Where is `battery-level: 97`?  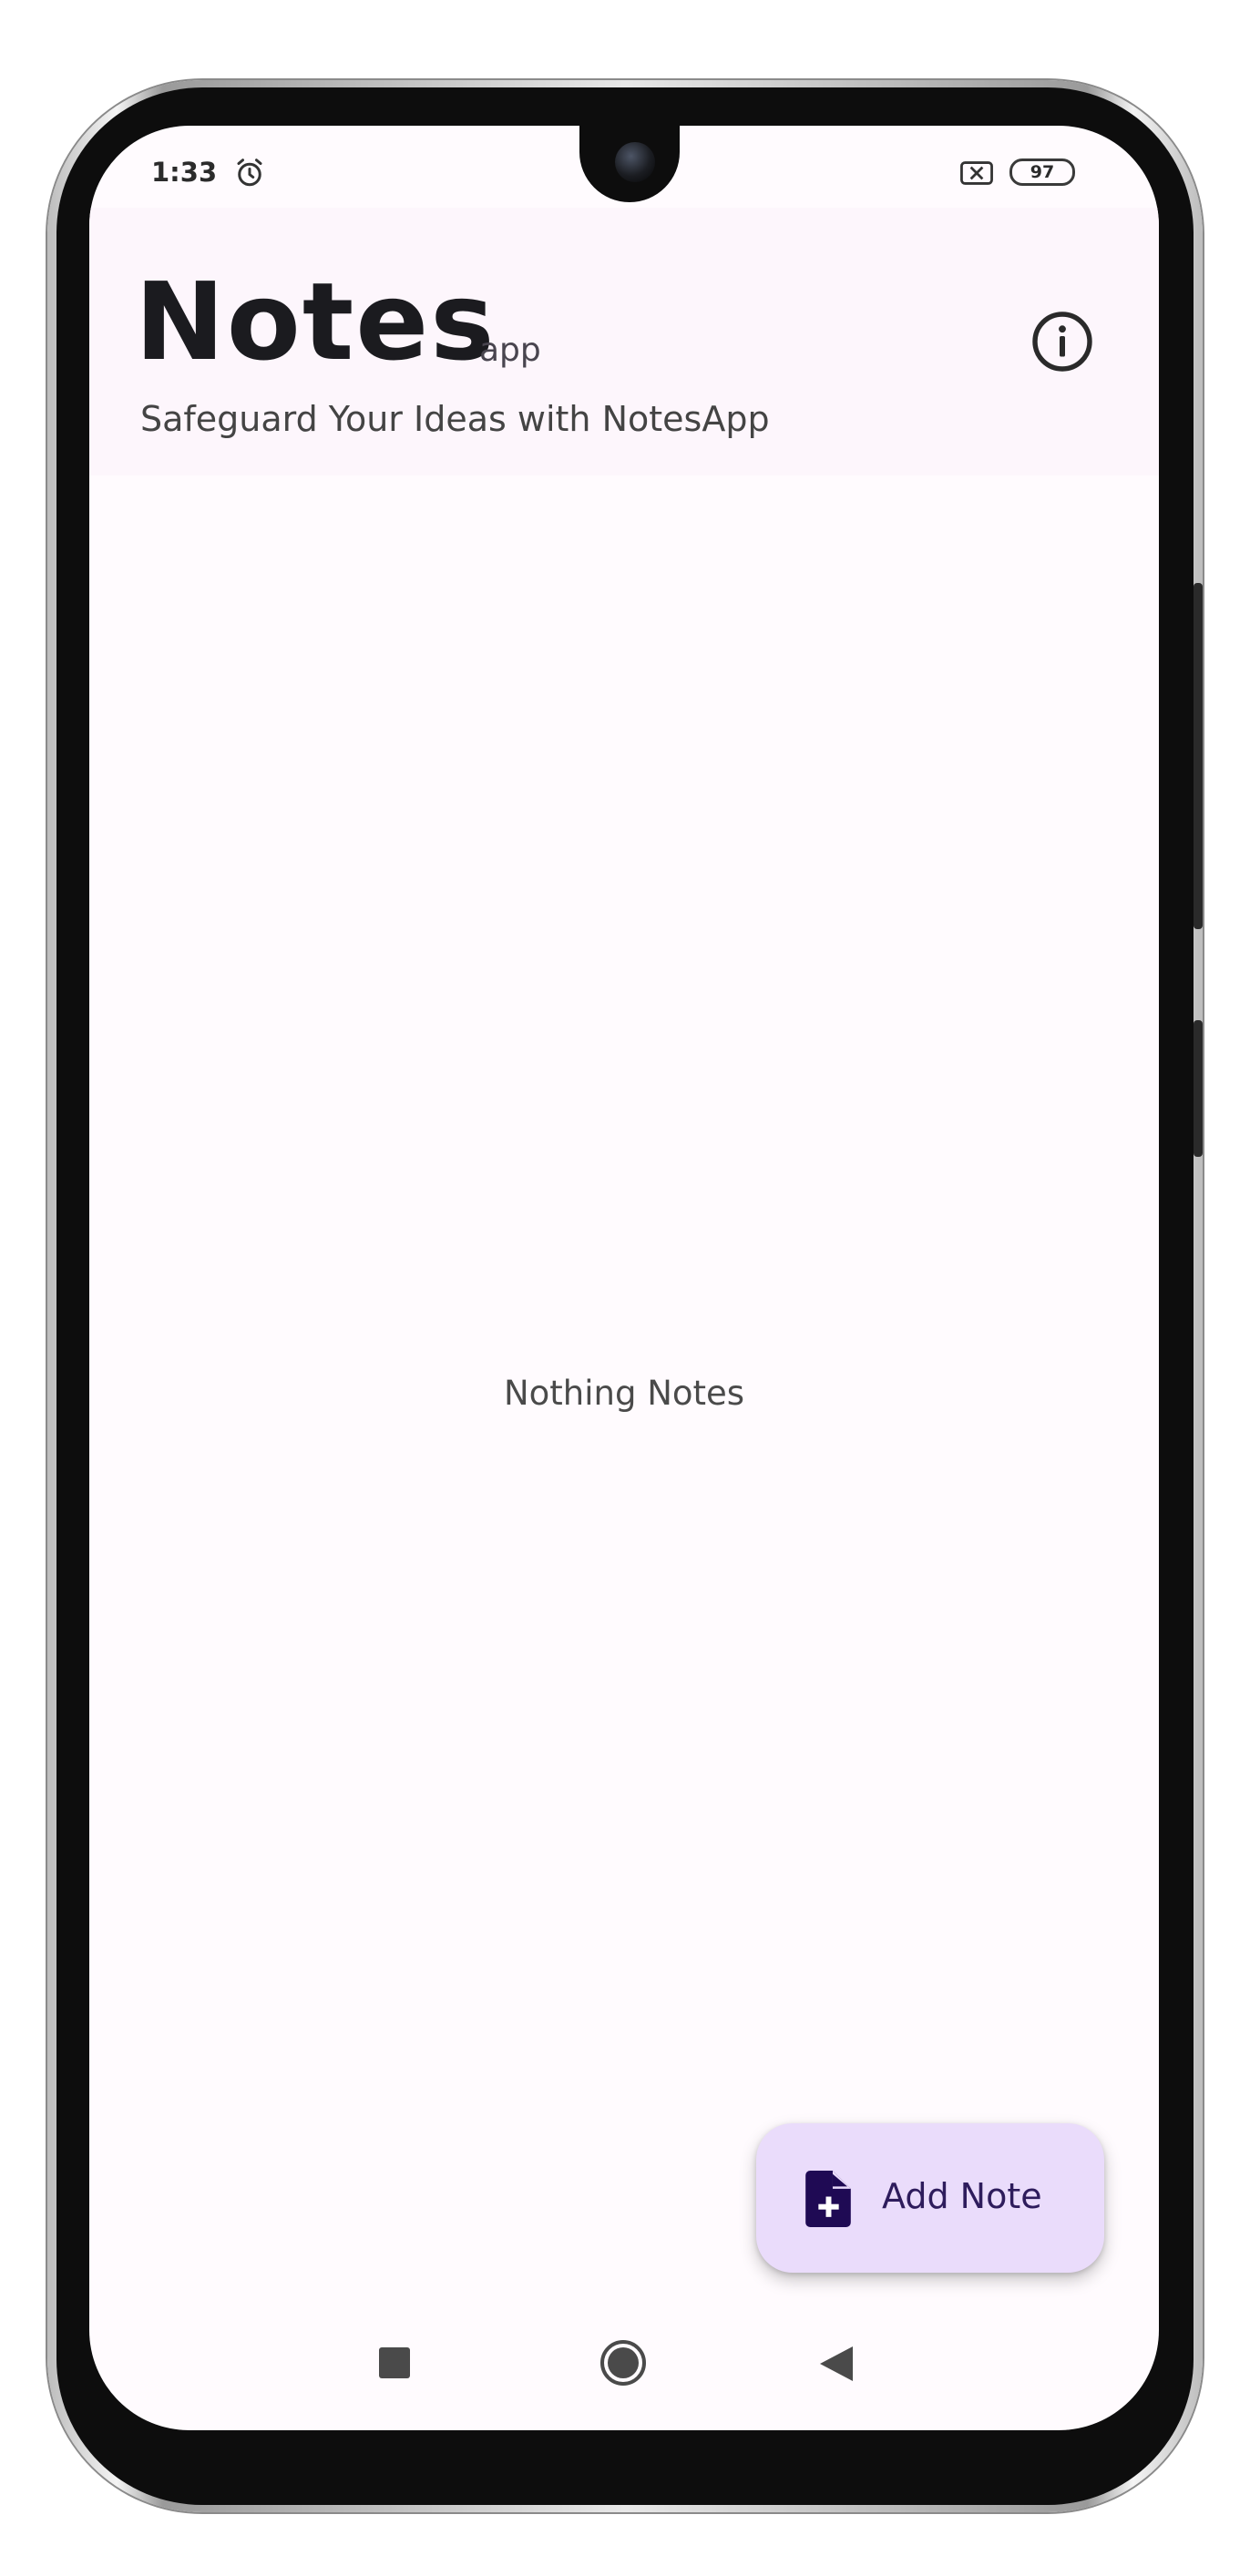
battery-level: 97 is located at coordinates (1042, 172).